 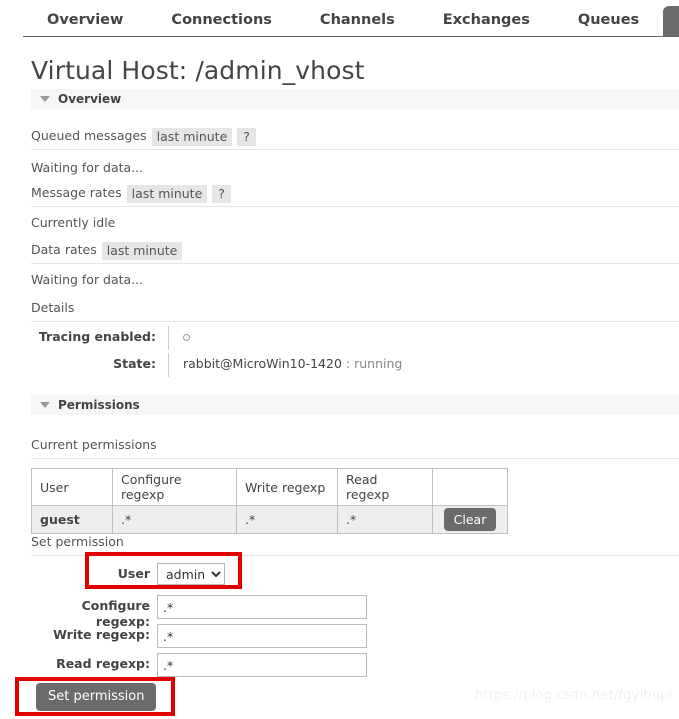 I want to click on form-row-configure-regexp: Configure regexp:, so click(x=246, y=612).